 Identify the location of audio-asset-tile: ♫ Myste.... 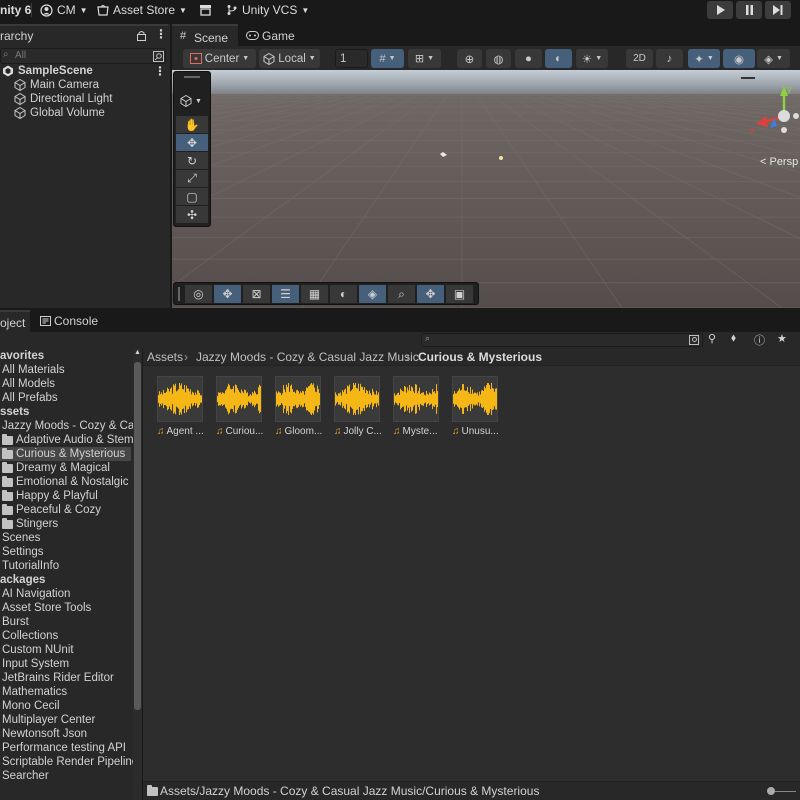
(417, 406).